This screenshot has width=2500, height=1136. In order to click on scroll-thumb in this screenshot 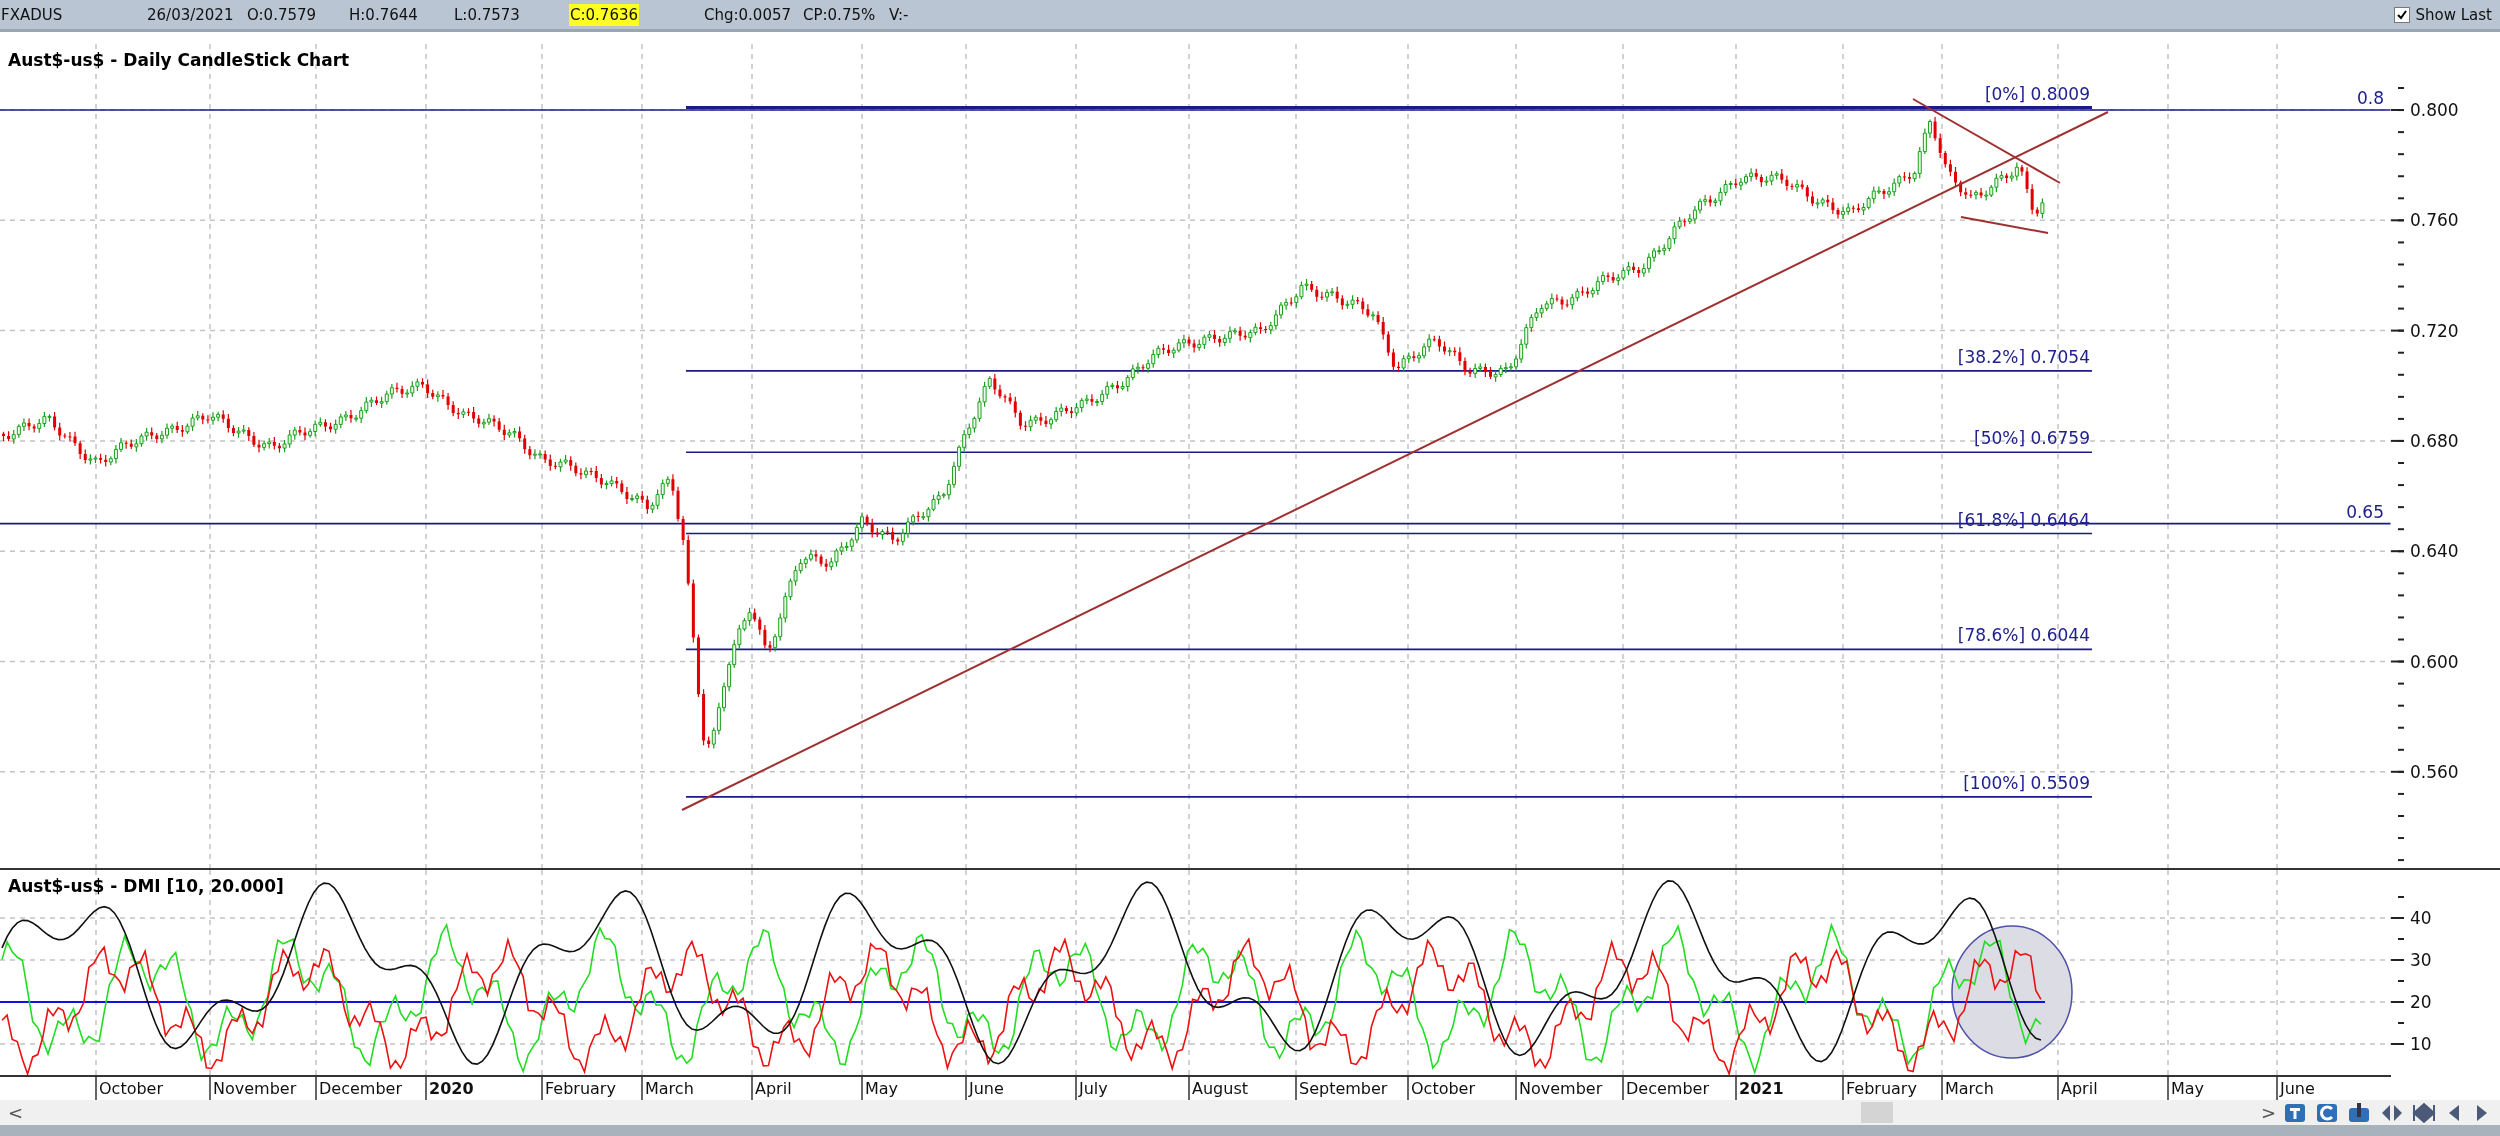, I will do `click(1877, 1112)`.